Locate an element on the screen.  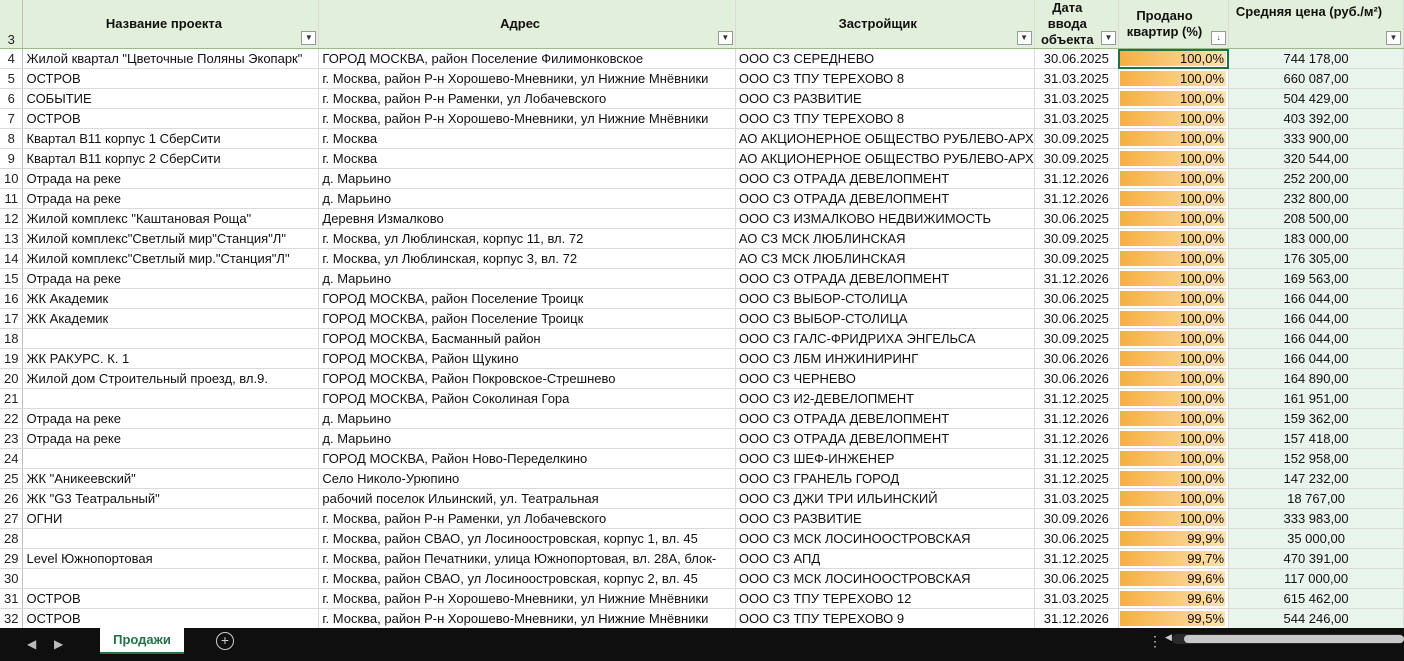
row-number: 30 is located at coordinates (12, 578).